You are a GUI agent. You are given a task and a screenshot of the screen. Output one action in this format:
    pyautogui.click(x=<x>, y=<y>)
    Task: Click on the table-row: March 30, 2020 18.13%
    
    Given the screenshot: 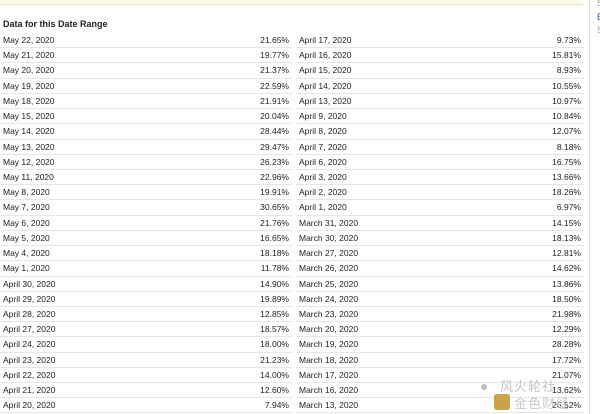 What is the action you would take?
    pyautogui.click(x=440, y=239)
    